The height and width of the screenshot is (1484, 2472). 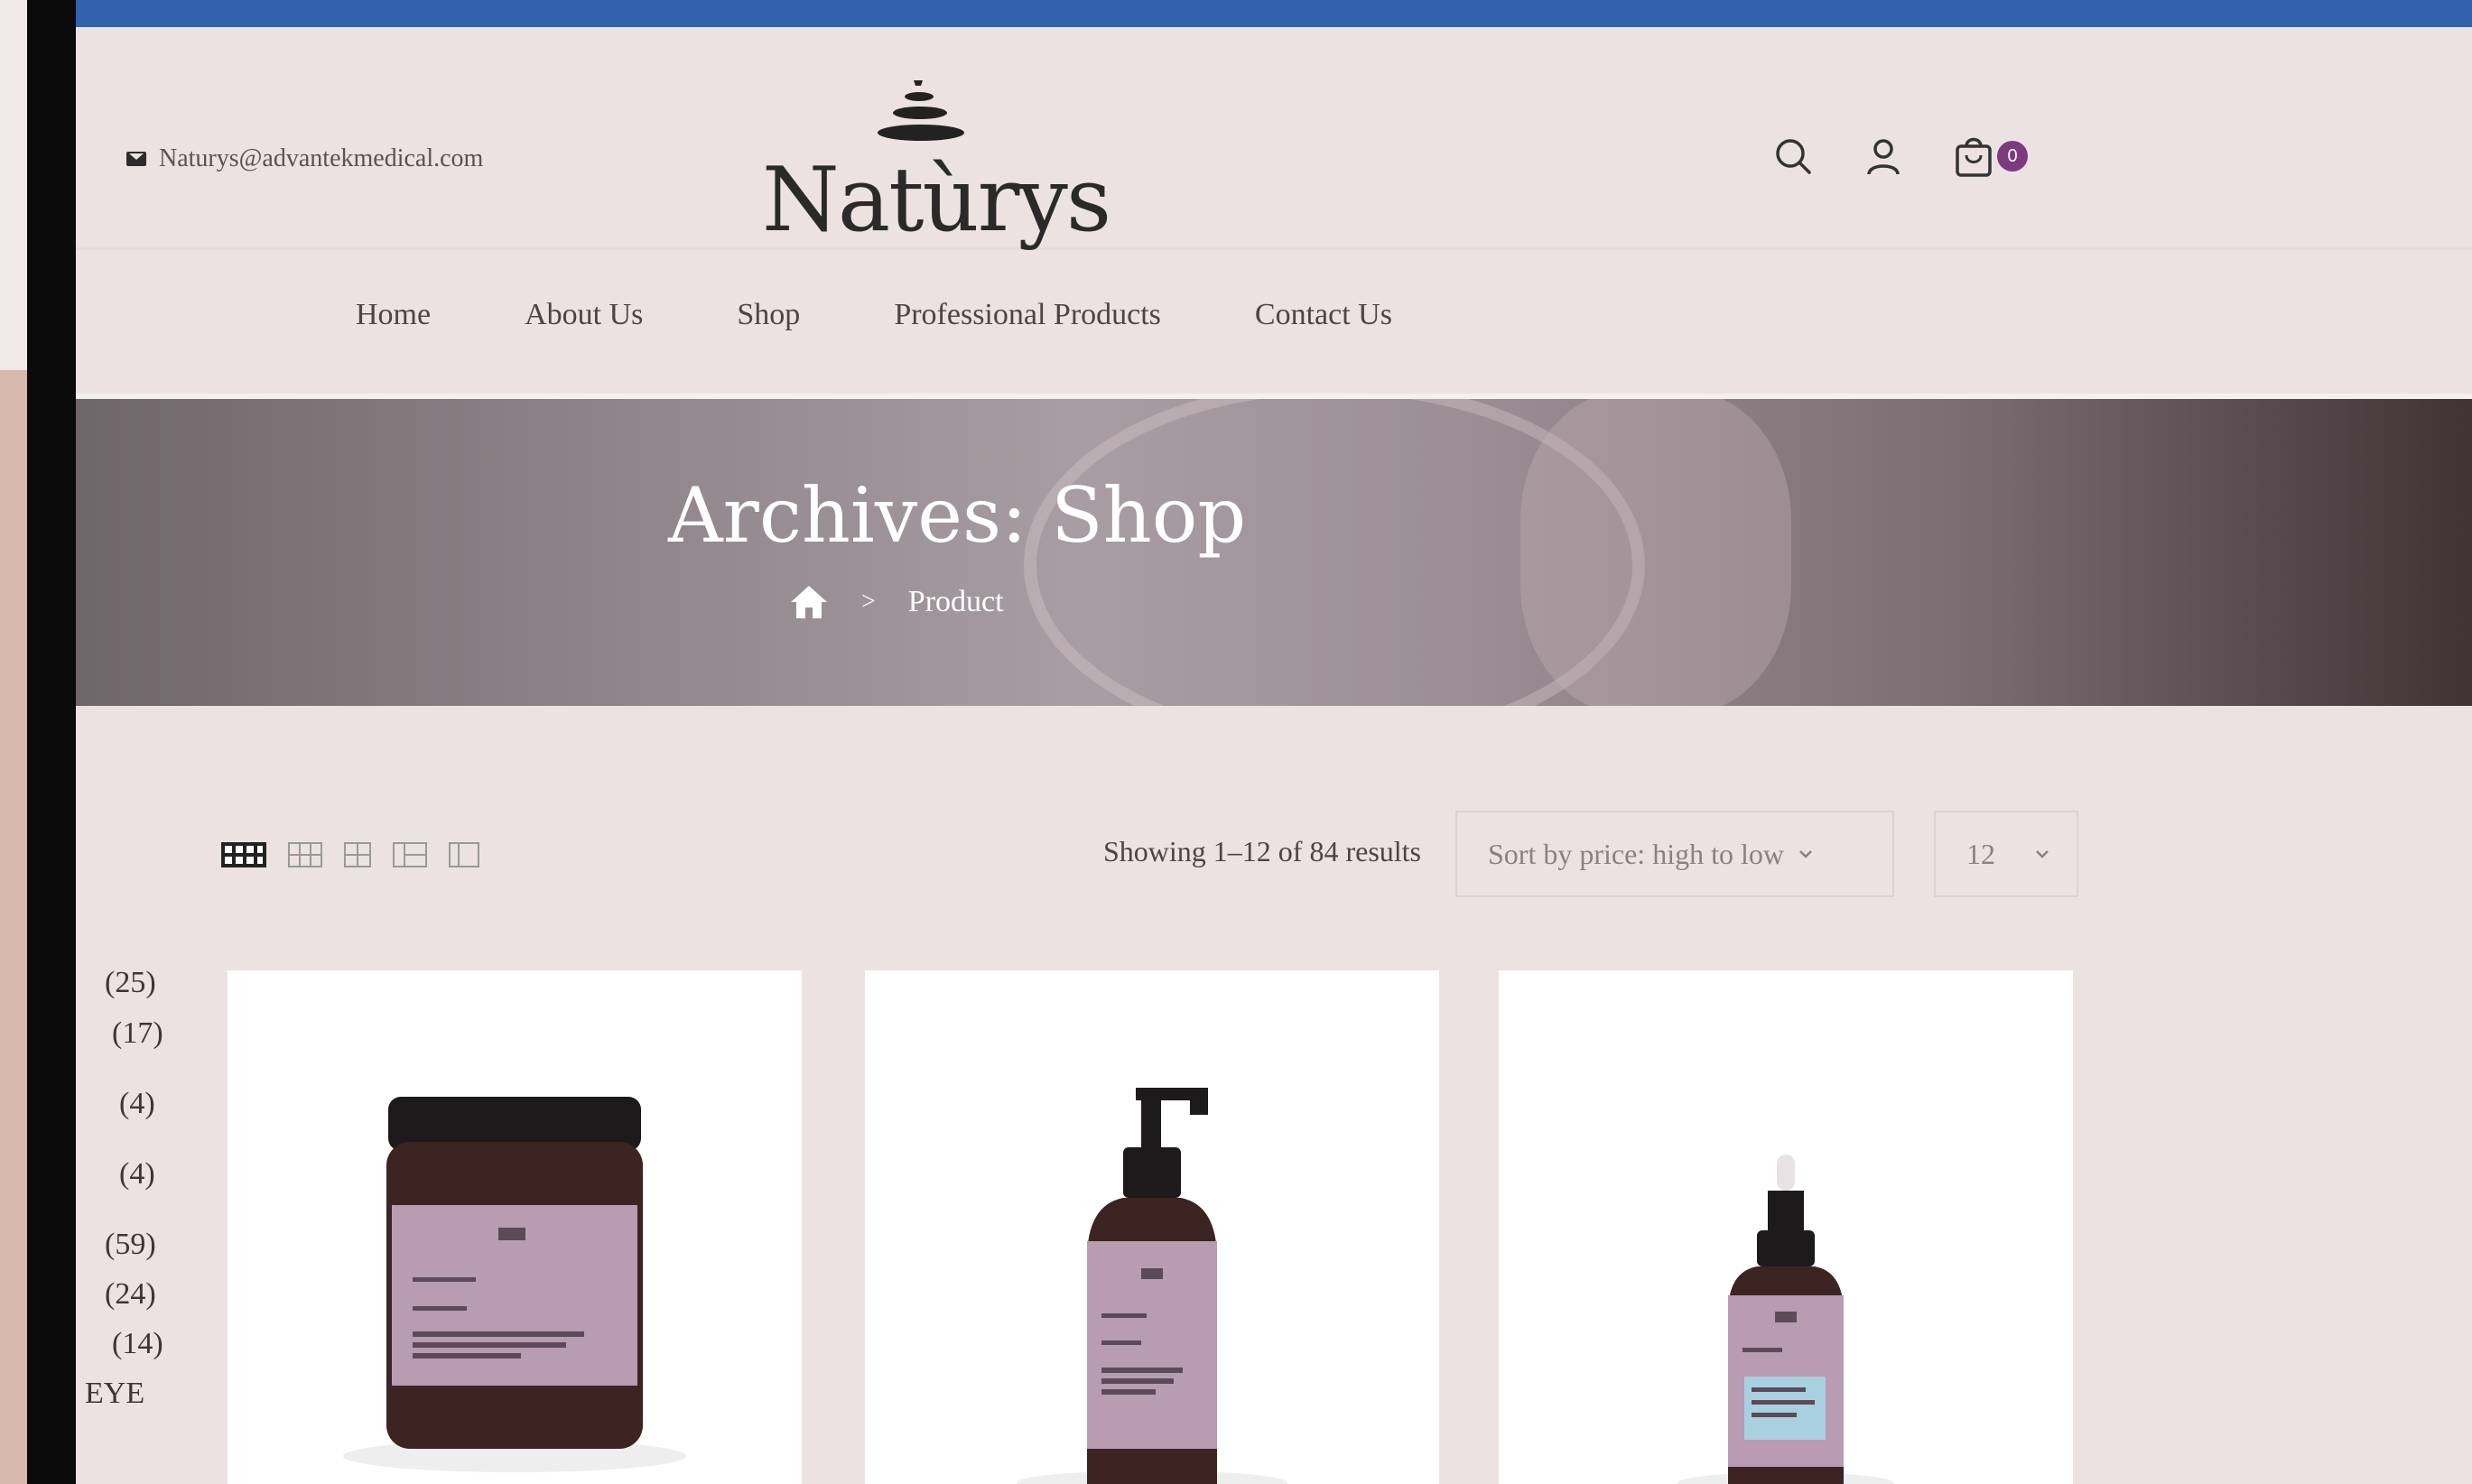 What do you see at coordinates (464, 855) in the screenshot?
I see `list-view-large-icon` at bounding box center [464, 855].